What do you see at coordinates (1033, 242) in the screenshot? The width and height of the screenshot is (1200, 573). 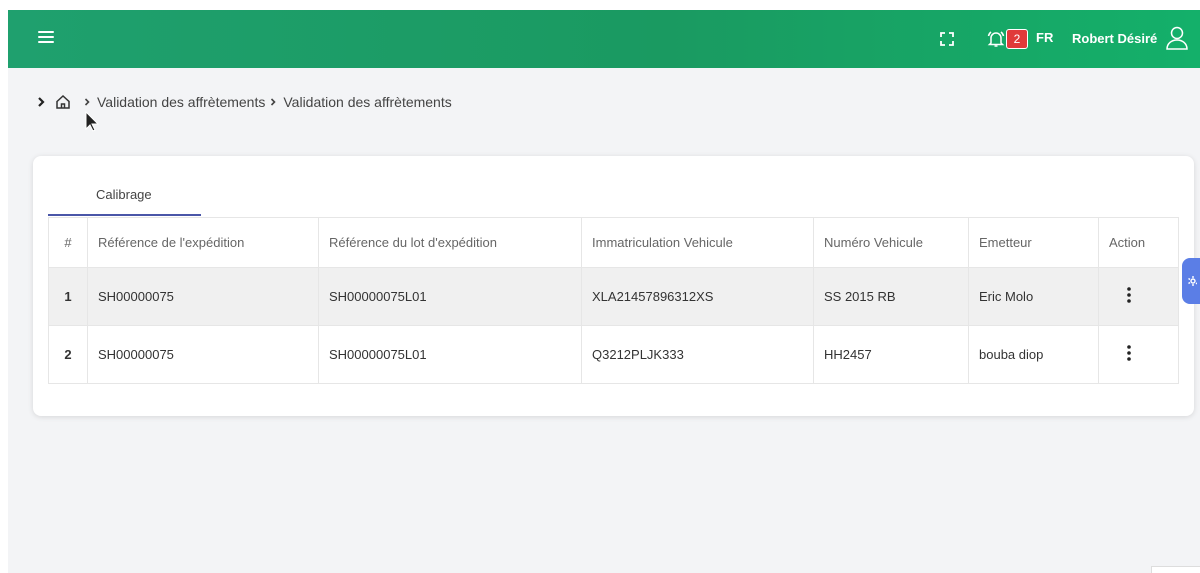 I see `column-header: Emetteur` at bounding box center [1033, 242].